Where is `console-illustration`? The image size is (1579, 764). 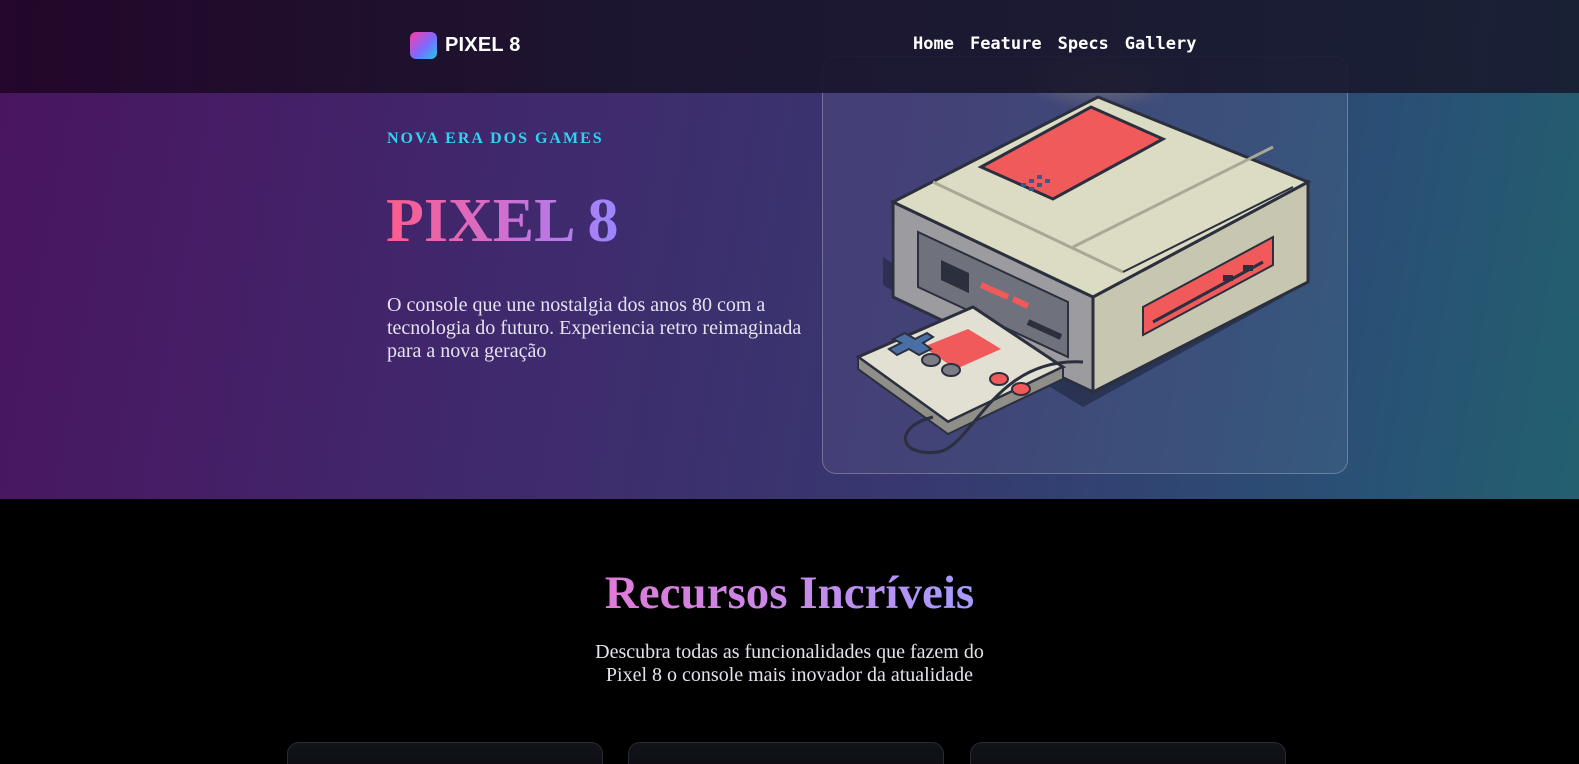
console-illustration is located at coordinates (1083, 275).